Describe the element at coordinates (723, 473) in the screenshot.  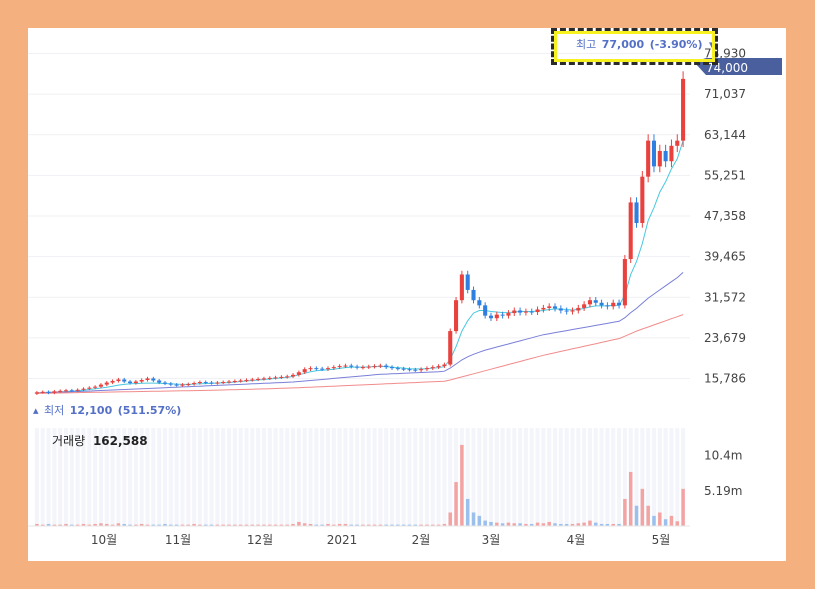
I see `volume-axis: 10.4m 5.19m` at that location.